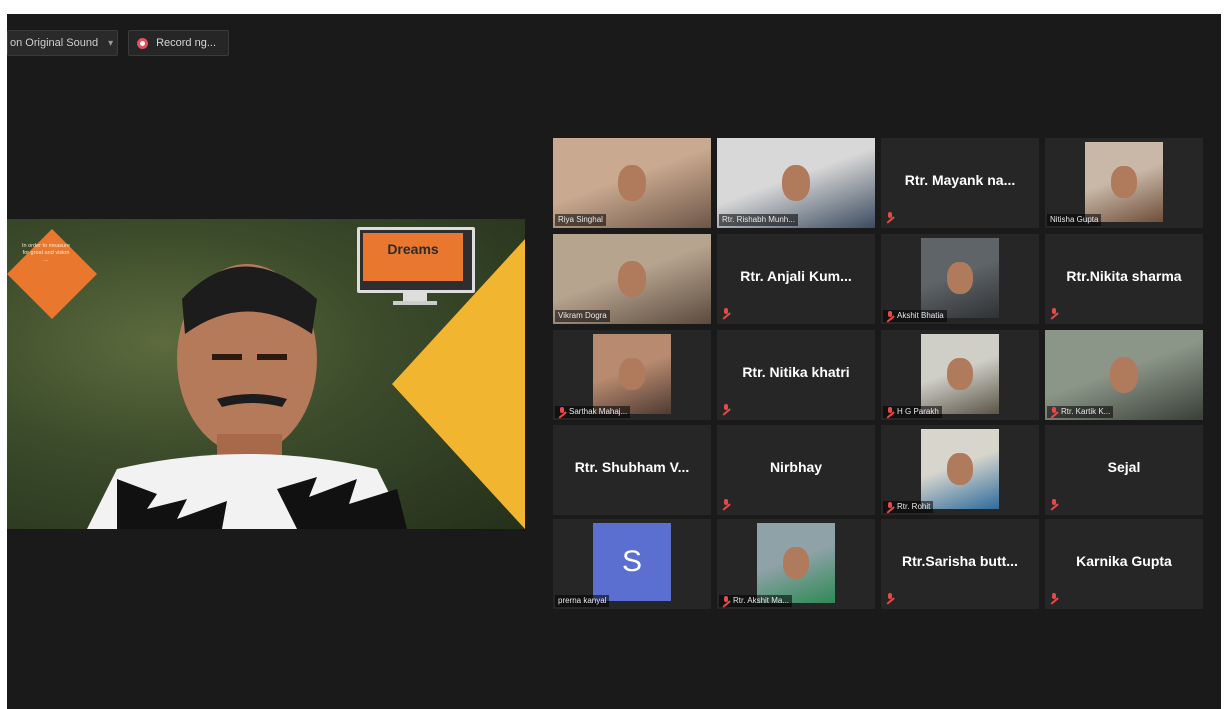  Describe the element at coordinates (918, 411) in the screenshot. I see `participant-name: H G Parakh` at that location.